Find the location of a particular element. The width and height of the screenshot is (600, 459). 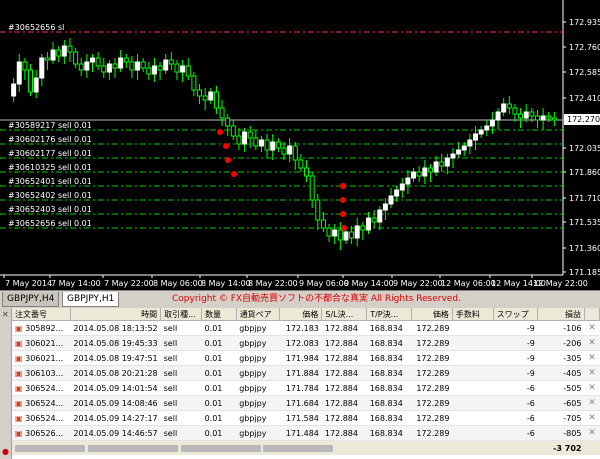

time-label: 9 May 06:00 is located at coordinates (324, 283).